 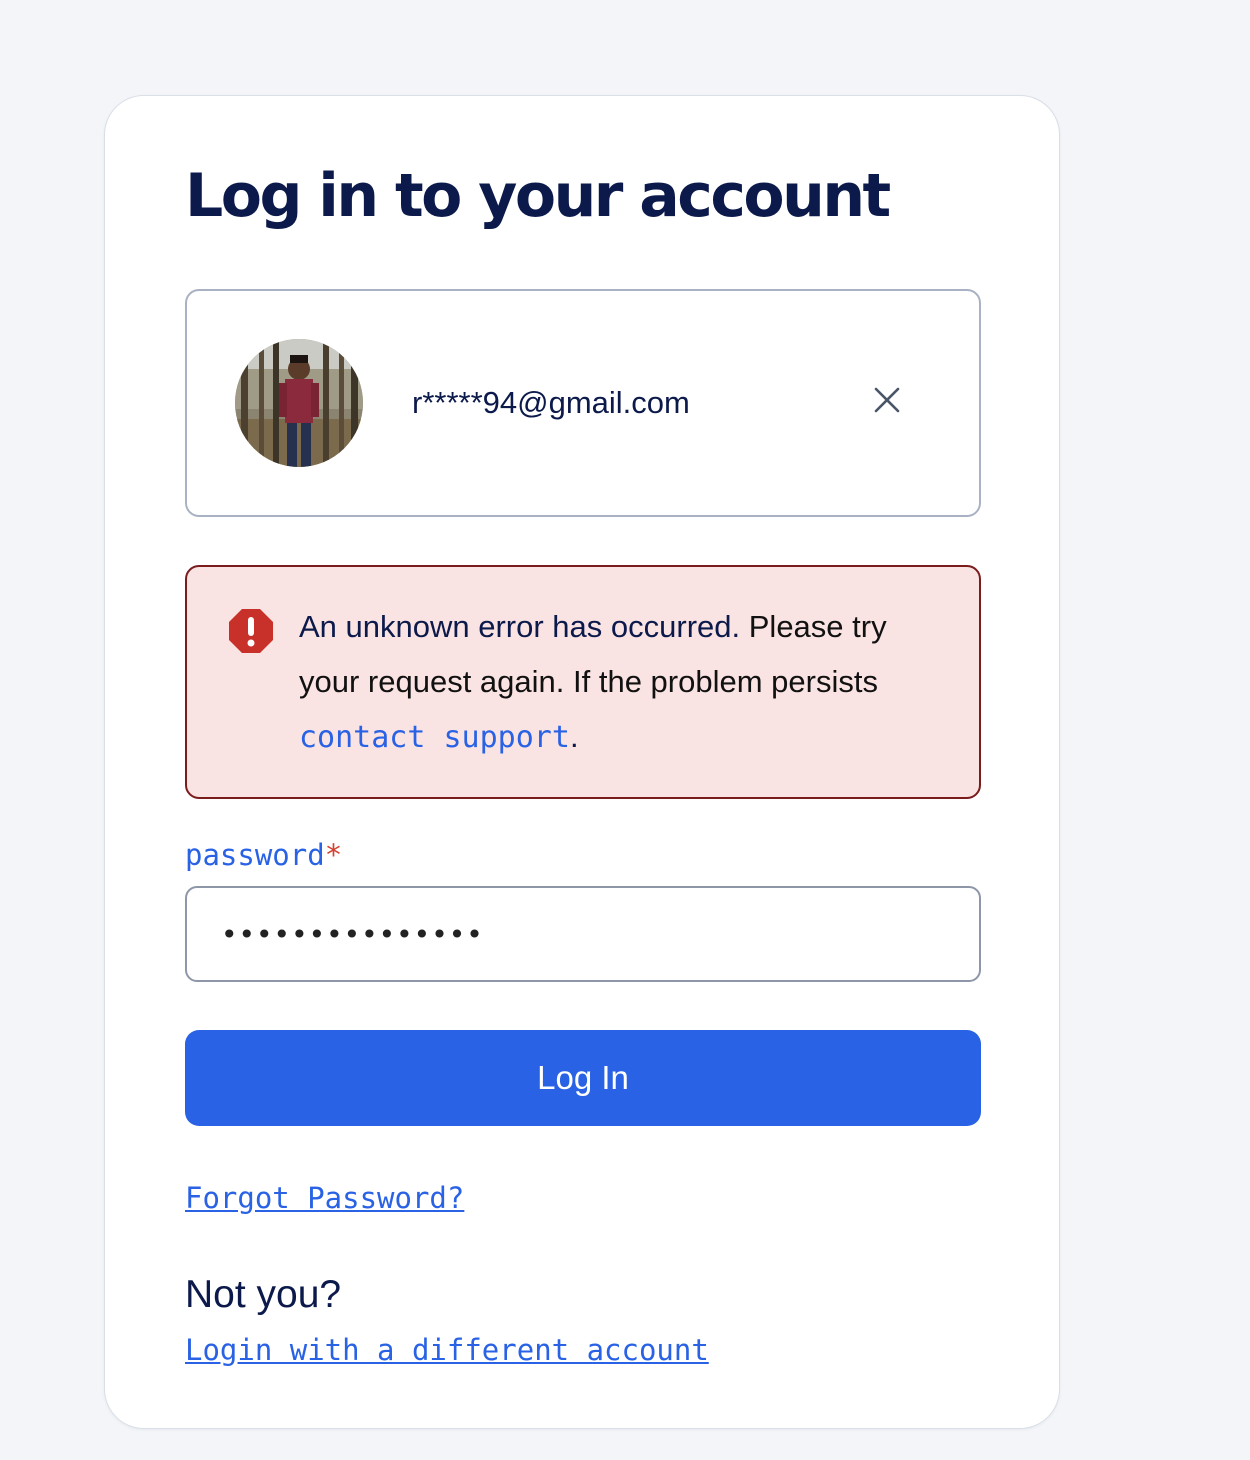 I want to click on required-mark: *, so click(x=333, y=855).